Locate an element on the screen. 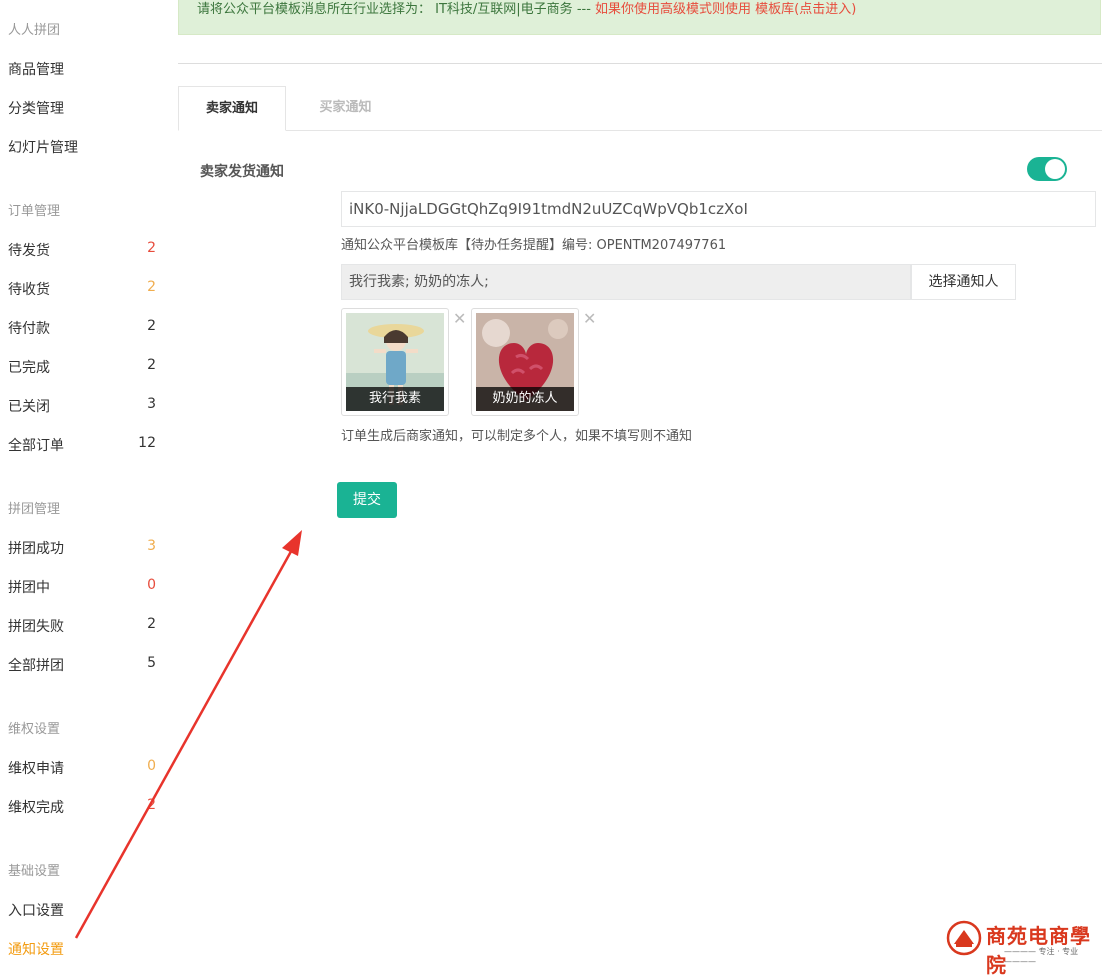  sidebar-item-category: 分类管理 is located at coordinates (82, 108).